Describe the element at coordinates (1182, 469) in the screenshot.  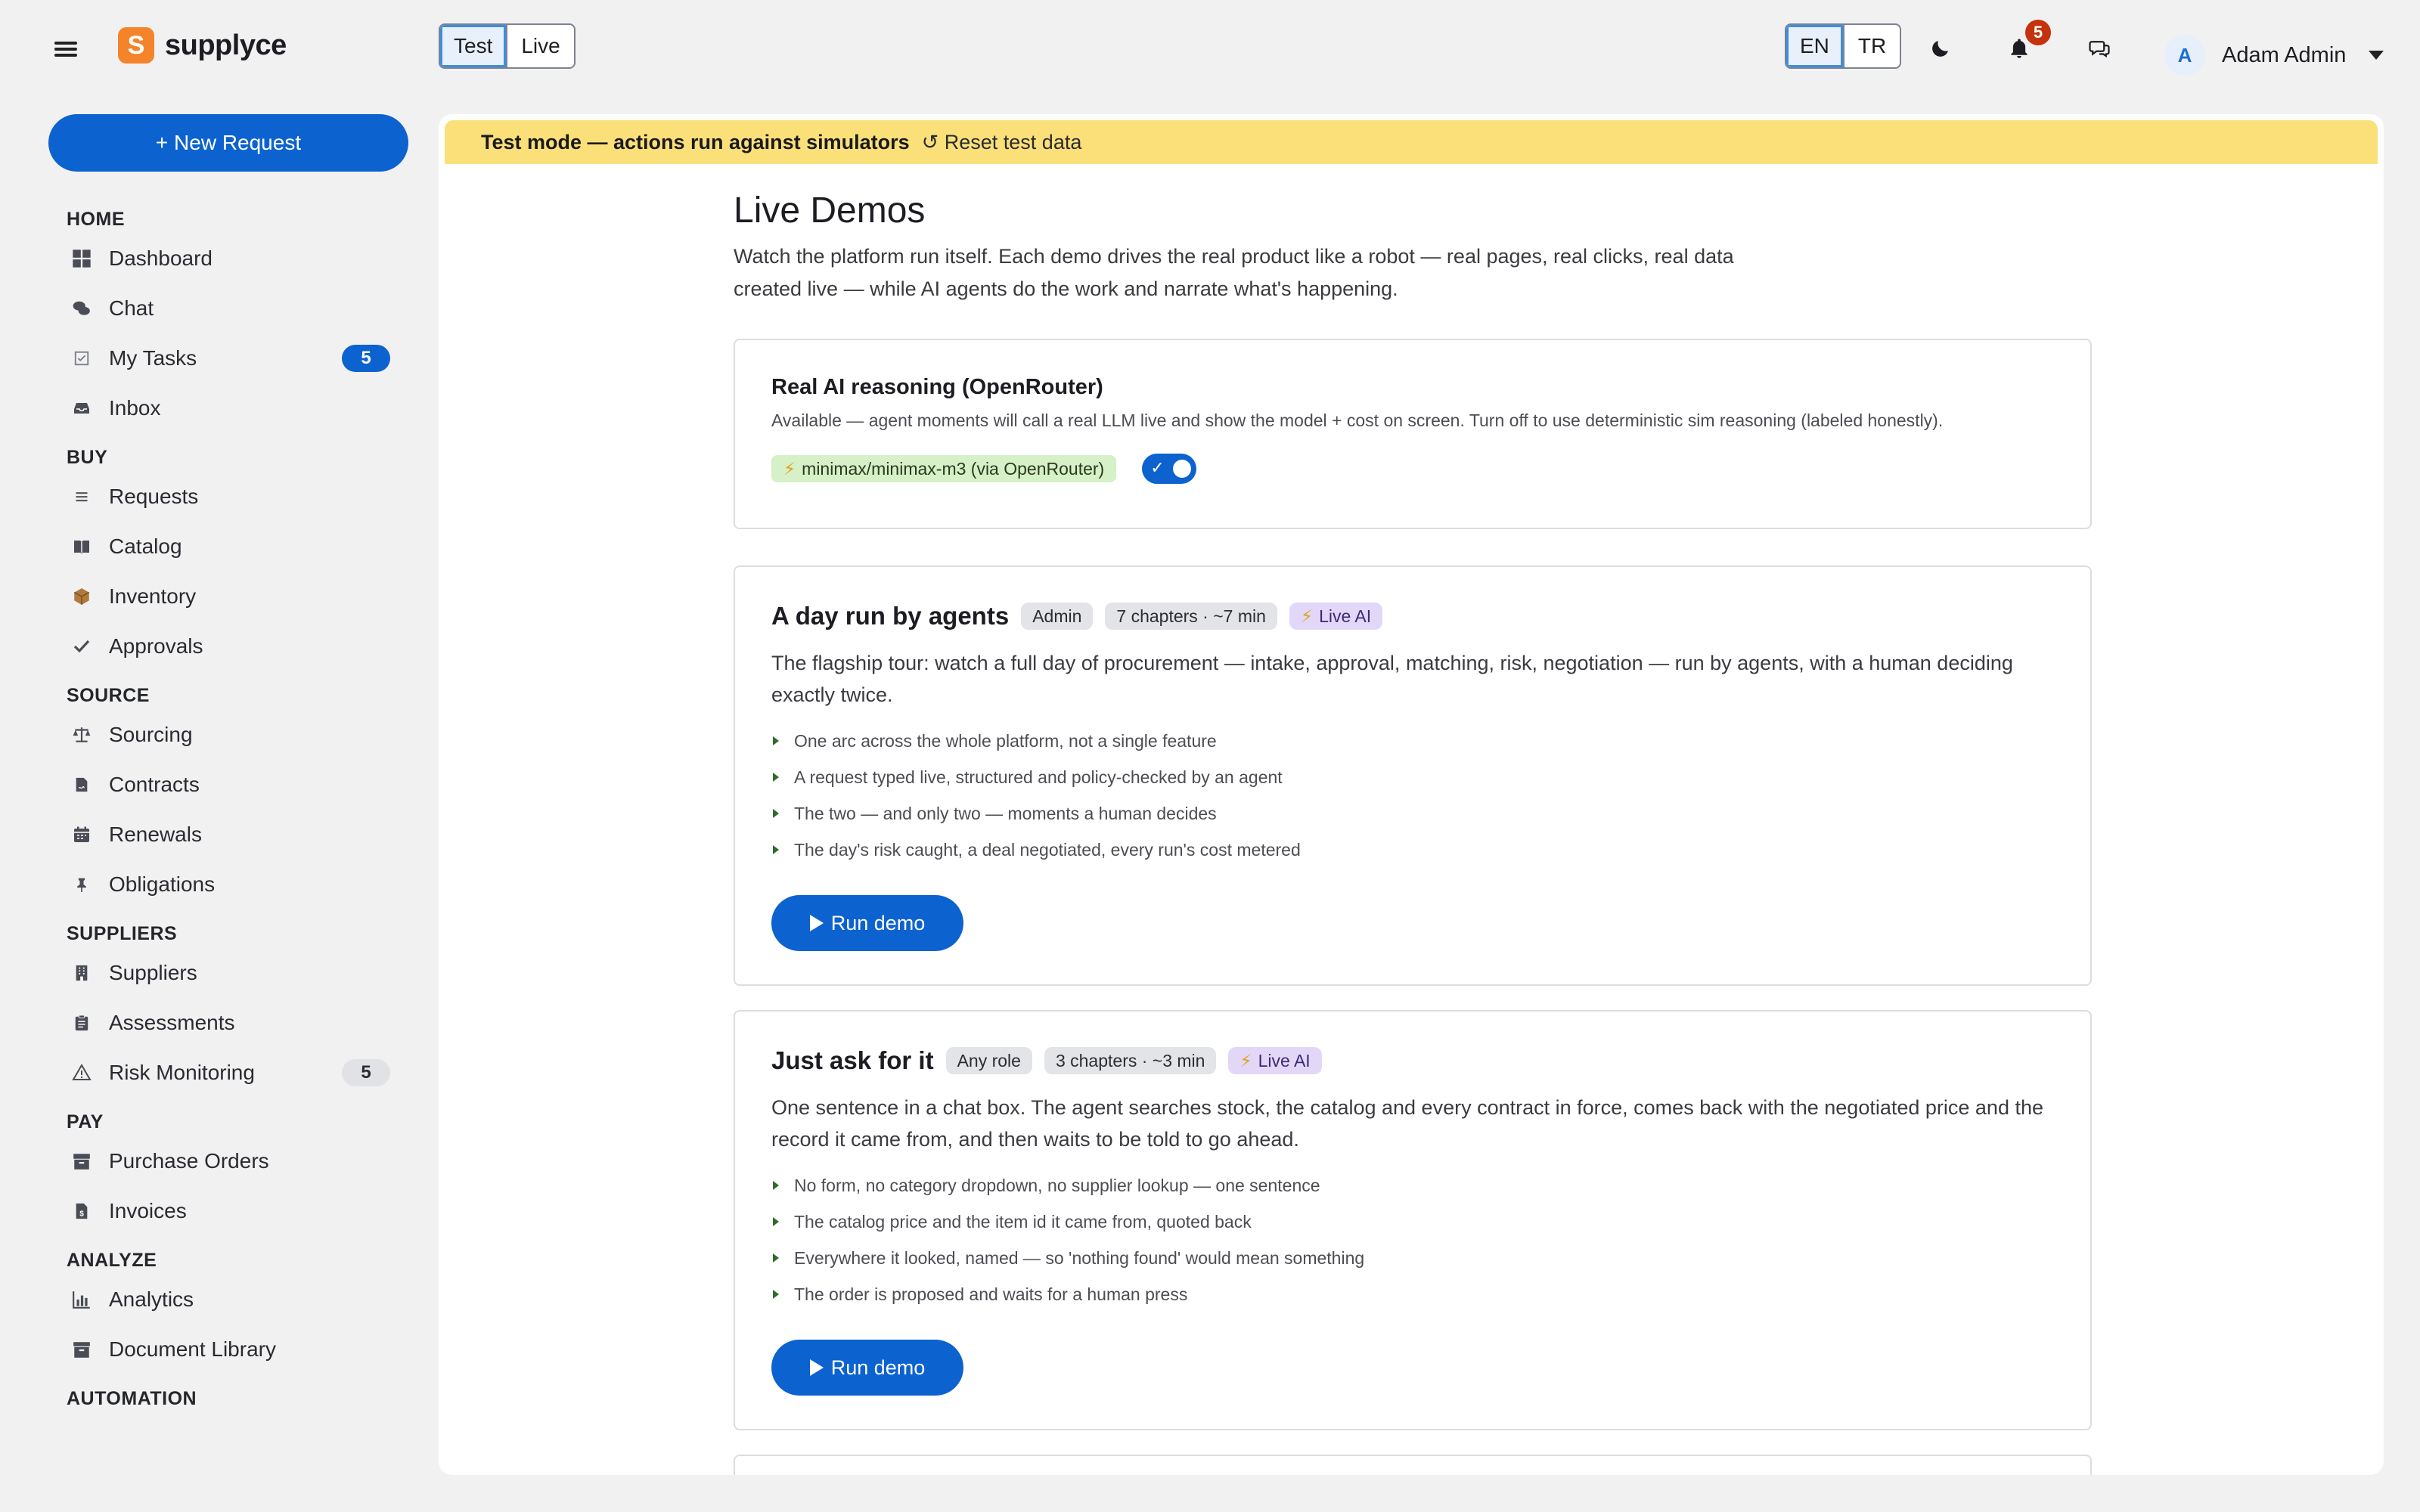
I see `toggle-knob` at that location.